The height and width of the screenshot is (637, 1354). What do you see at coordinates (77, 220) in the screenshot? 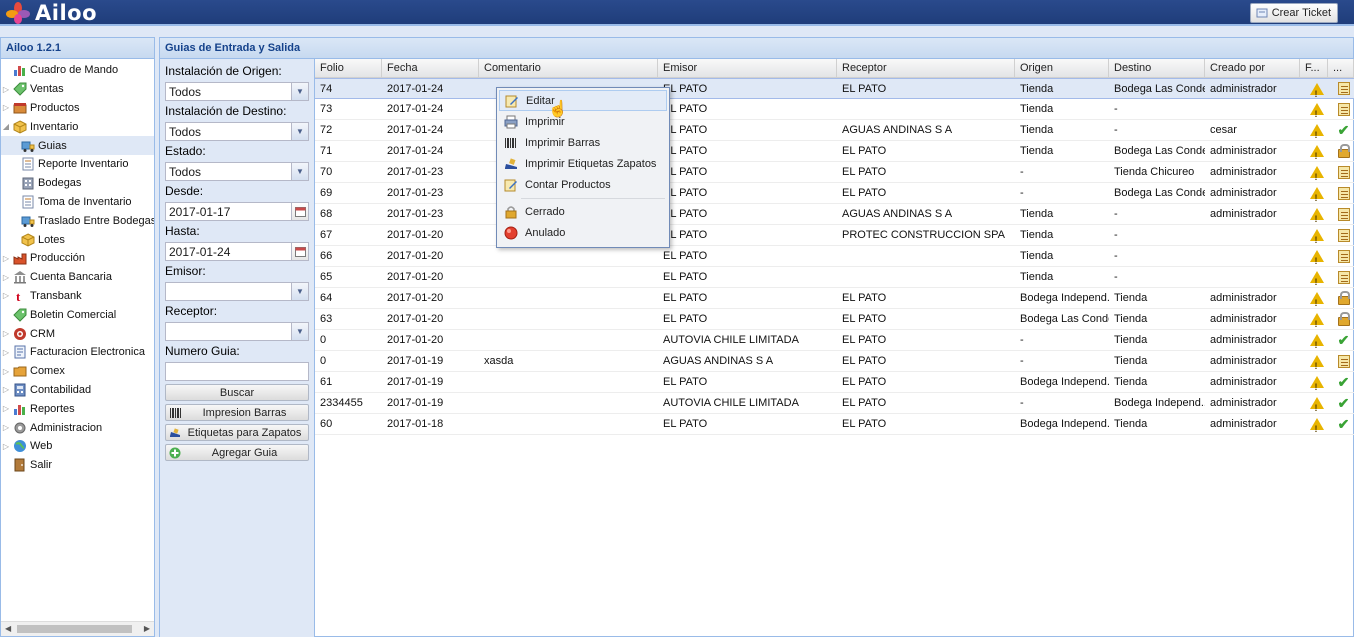
I see `sidebar-item-traslado-entre-bodegas: Traslado Entre Bodegas` at bounding box center [77, 220].